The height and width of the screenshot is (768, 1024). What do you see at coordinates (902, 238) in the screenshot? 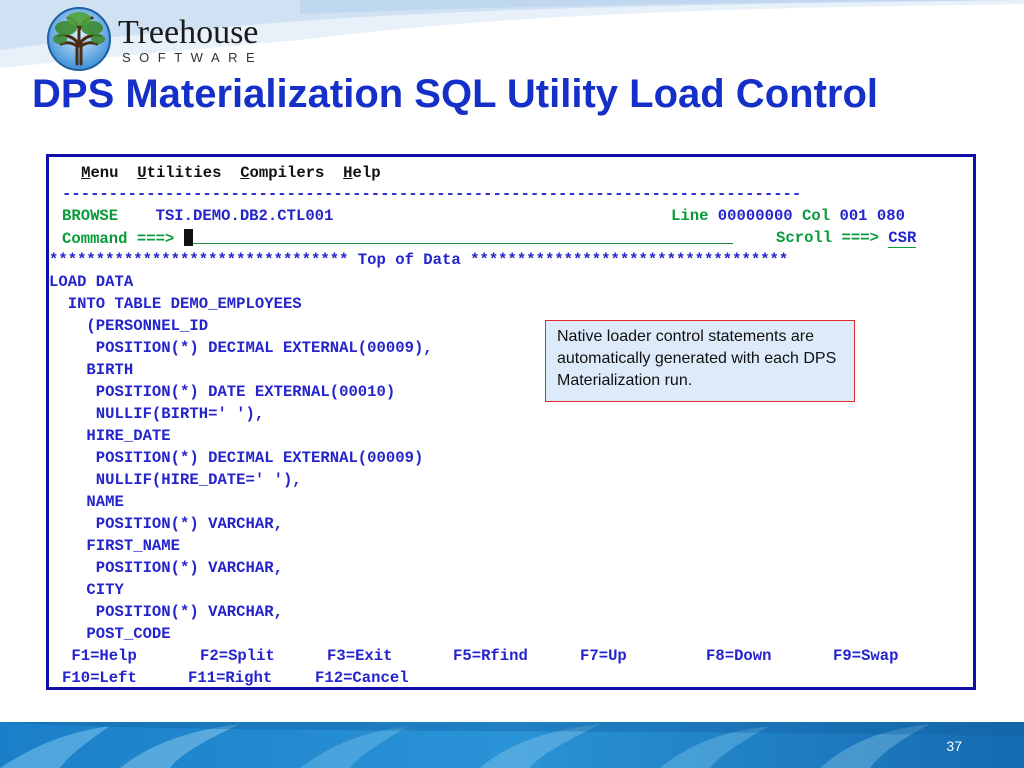
I see `scroll-input: CSR` at bounding box center [902, 238].